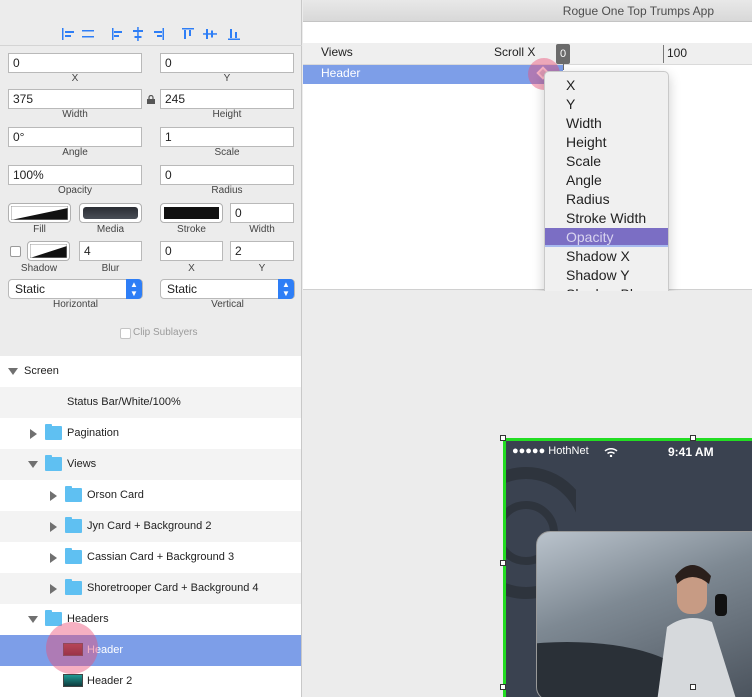 The image size is (752, 697). Describe the element at coordinates (337, 52) in the screenshot. I see `timeline-views-label: Views` at that location.